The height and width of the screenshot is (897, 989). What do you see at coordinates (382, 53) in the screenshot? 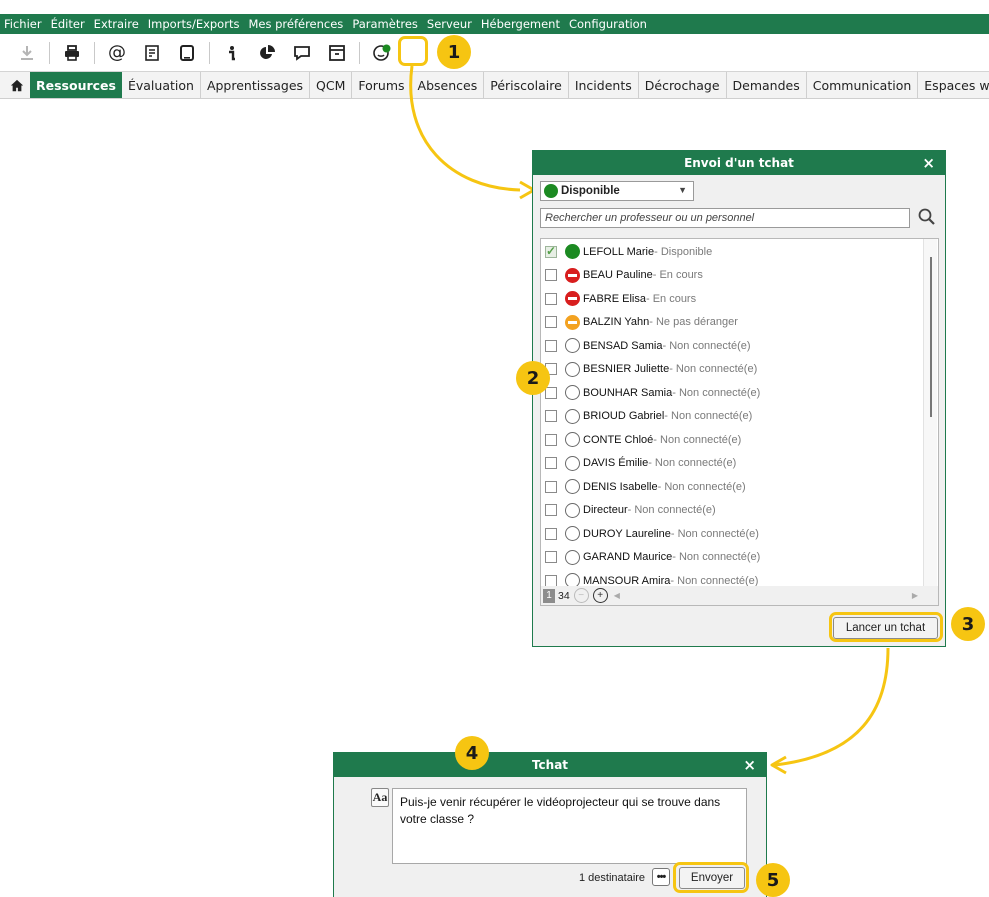
I see `chat-status-icon` at bounding box center [382, 53].